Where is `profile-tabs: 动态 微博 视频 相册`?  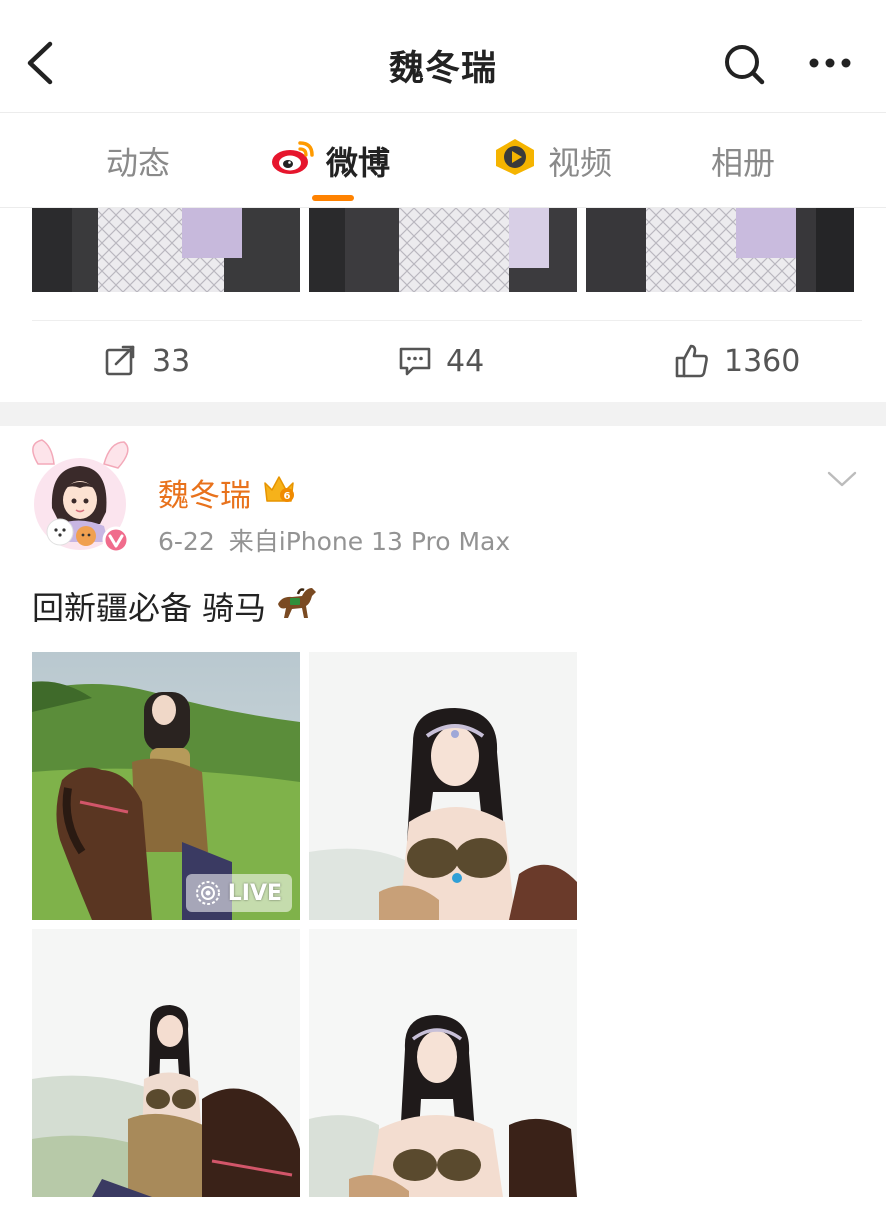 profile-tabs: 动态 微博 视频 相册 is located at coordinates (443, 160).